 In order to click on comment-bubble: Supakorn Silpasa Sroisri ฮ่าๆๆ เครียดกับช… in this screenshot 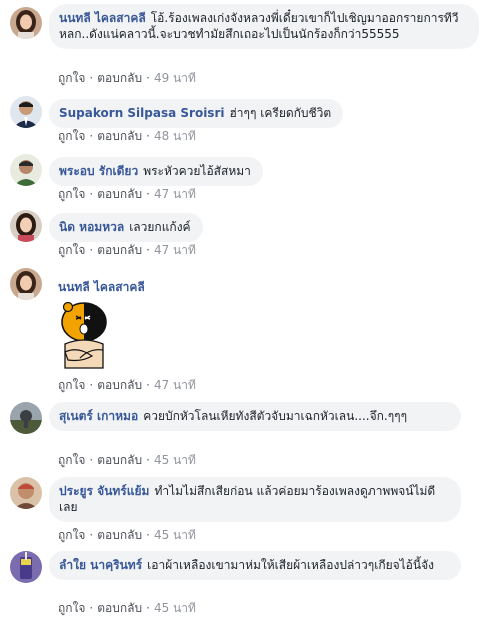, I will do `click(196, 113)`.